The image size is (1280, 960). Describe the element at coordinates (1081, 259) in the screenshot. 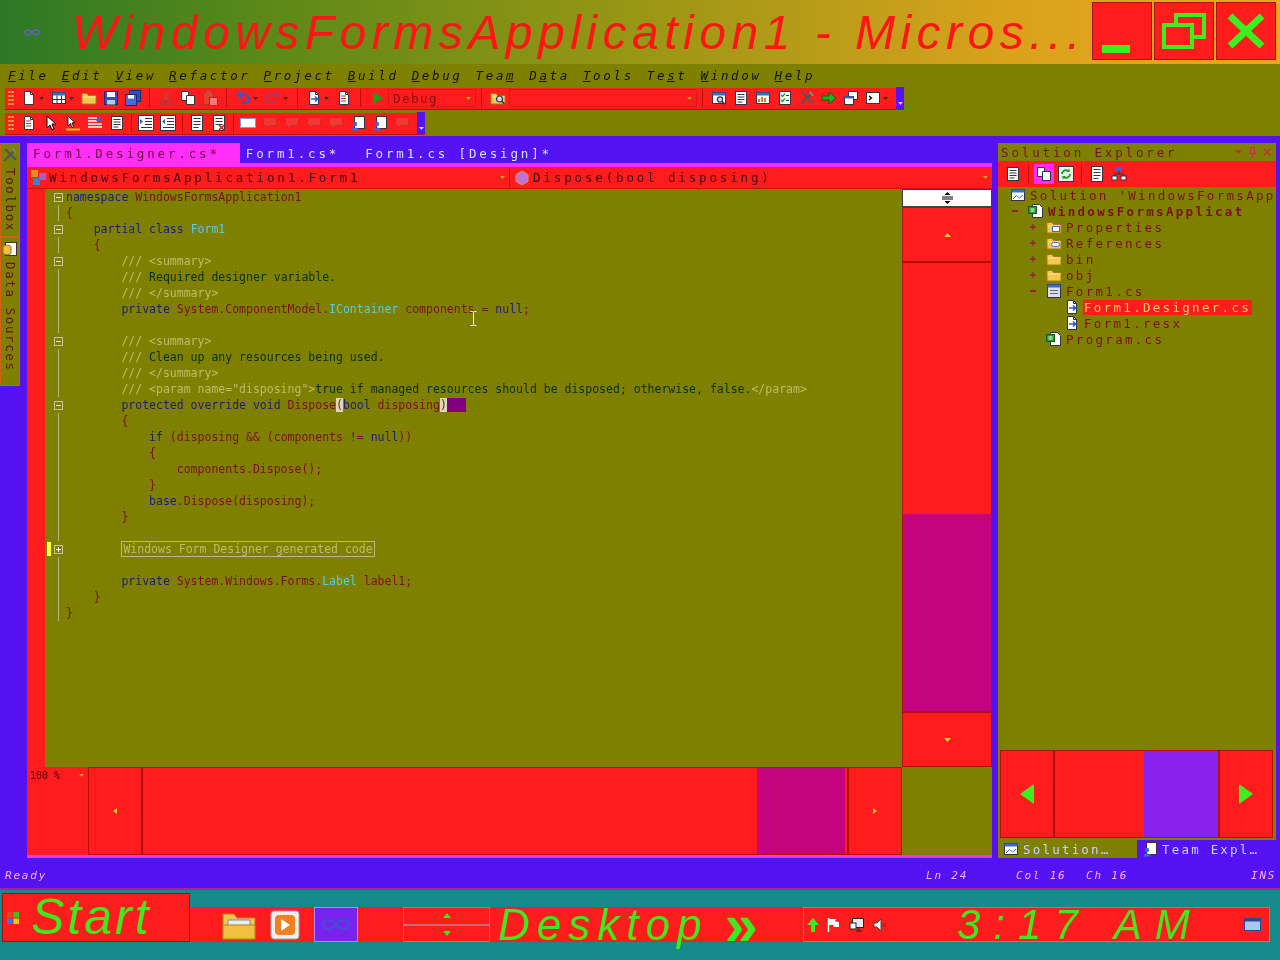

I see `tree-item: bin` at that location.